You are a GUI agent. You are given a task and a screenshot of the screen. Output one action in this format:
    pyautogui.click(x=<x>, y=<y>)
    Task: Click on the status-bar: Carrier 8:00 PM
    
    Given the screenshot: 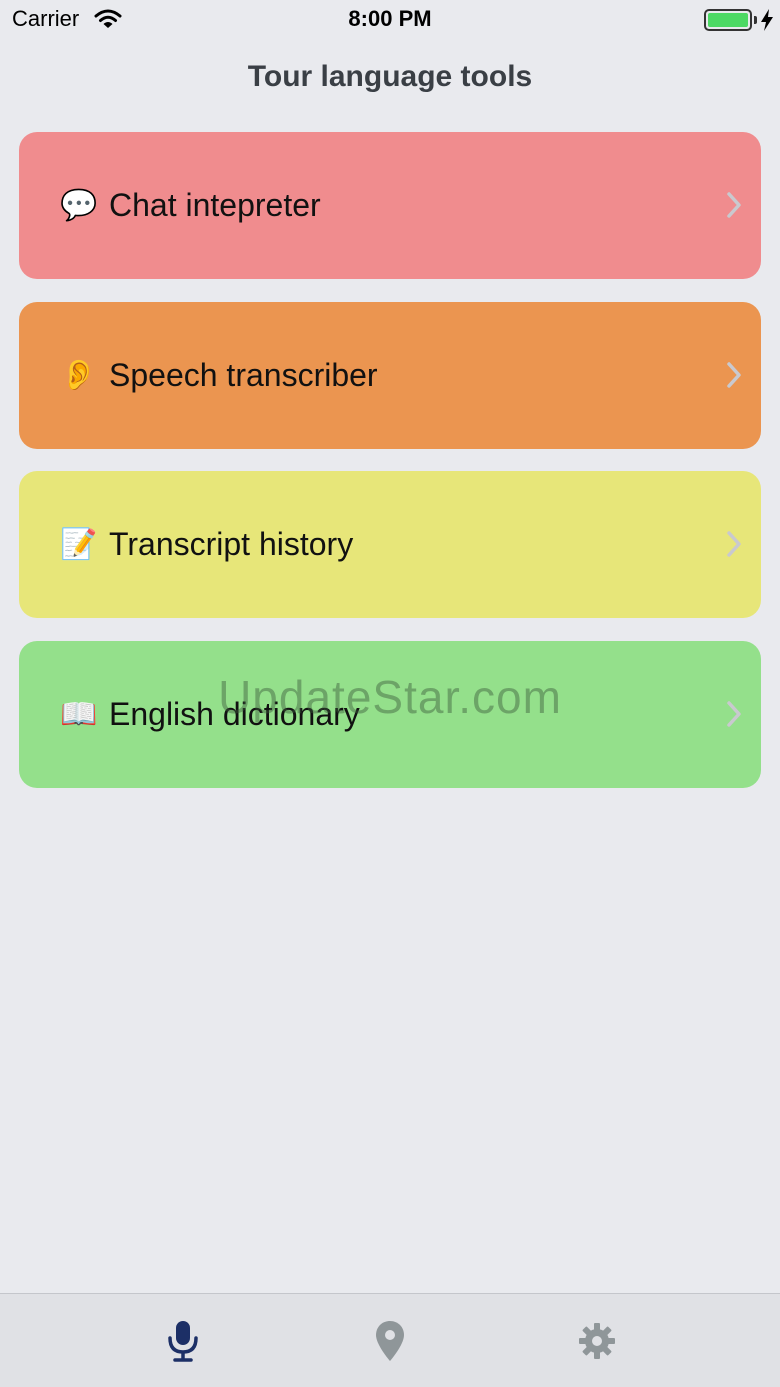 What is the action you would take?
    pyautogui.click(x=390, y=20)
    